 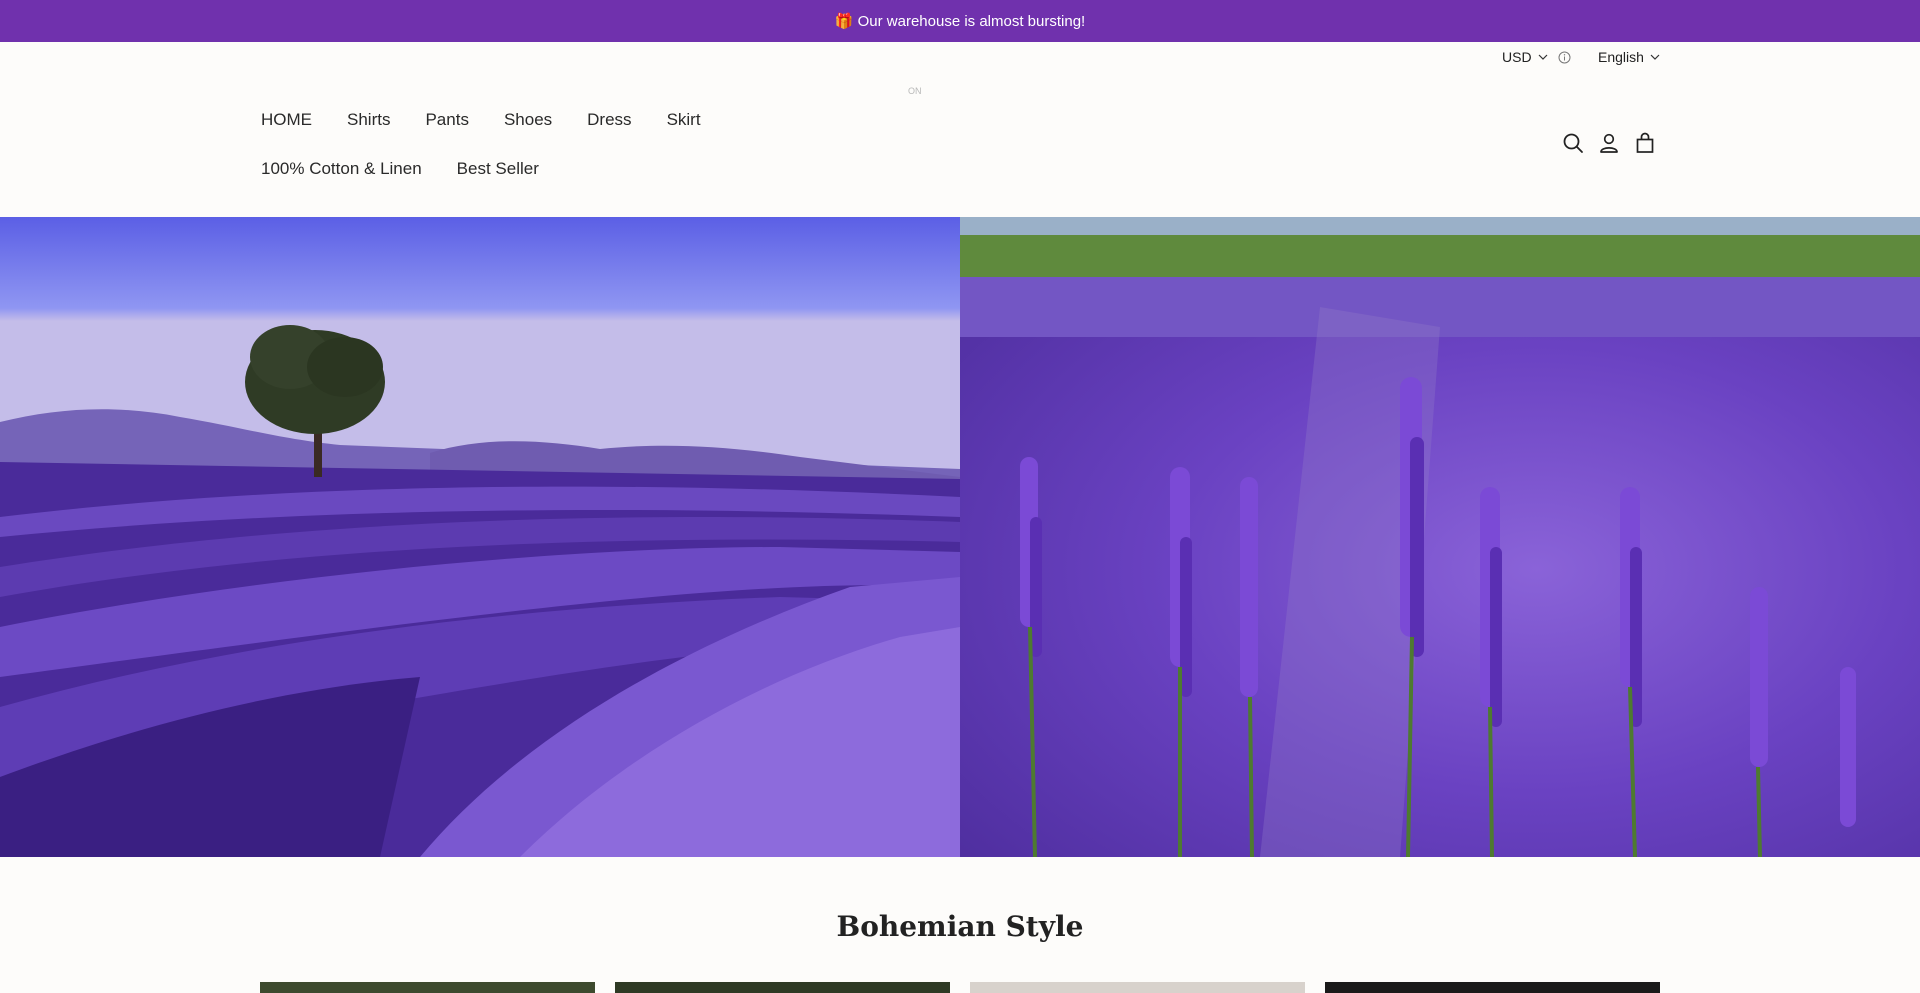 I want to click on language-label: English, so click(x=1621, y=57).